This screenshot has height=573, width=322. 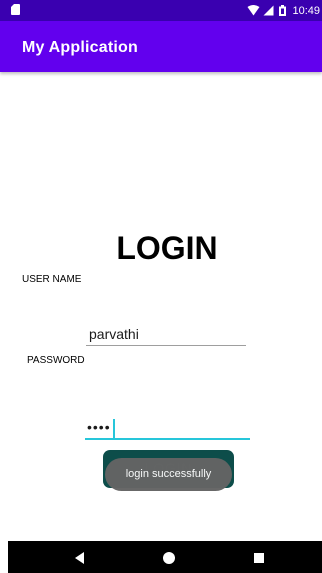 What do you see at coordinates (80, 47) in the screenshot?
I see `app-title: My Application` at bounding box center [80, 47].